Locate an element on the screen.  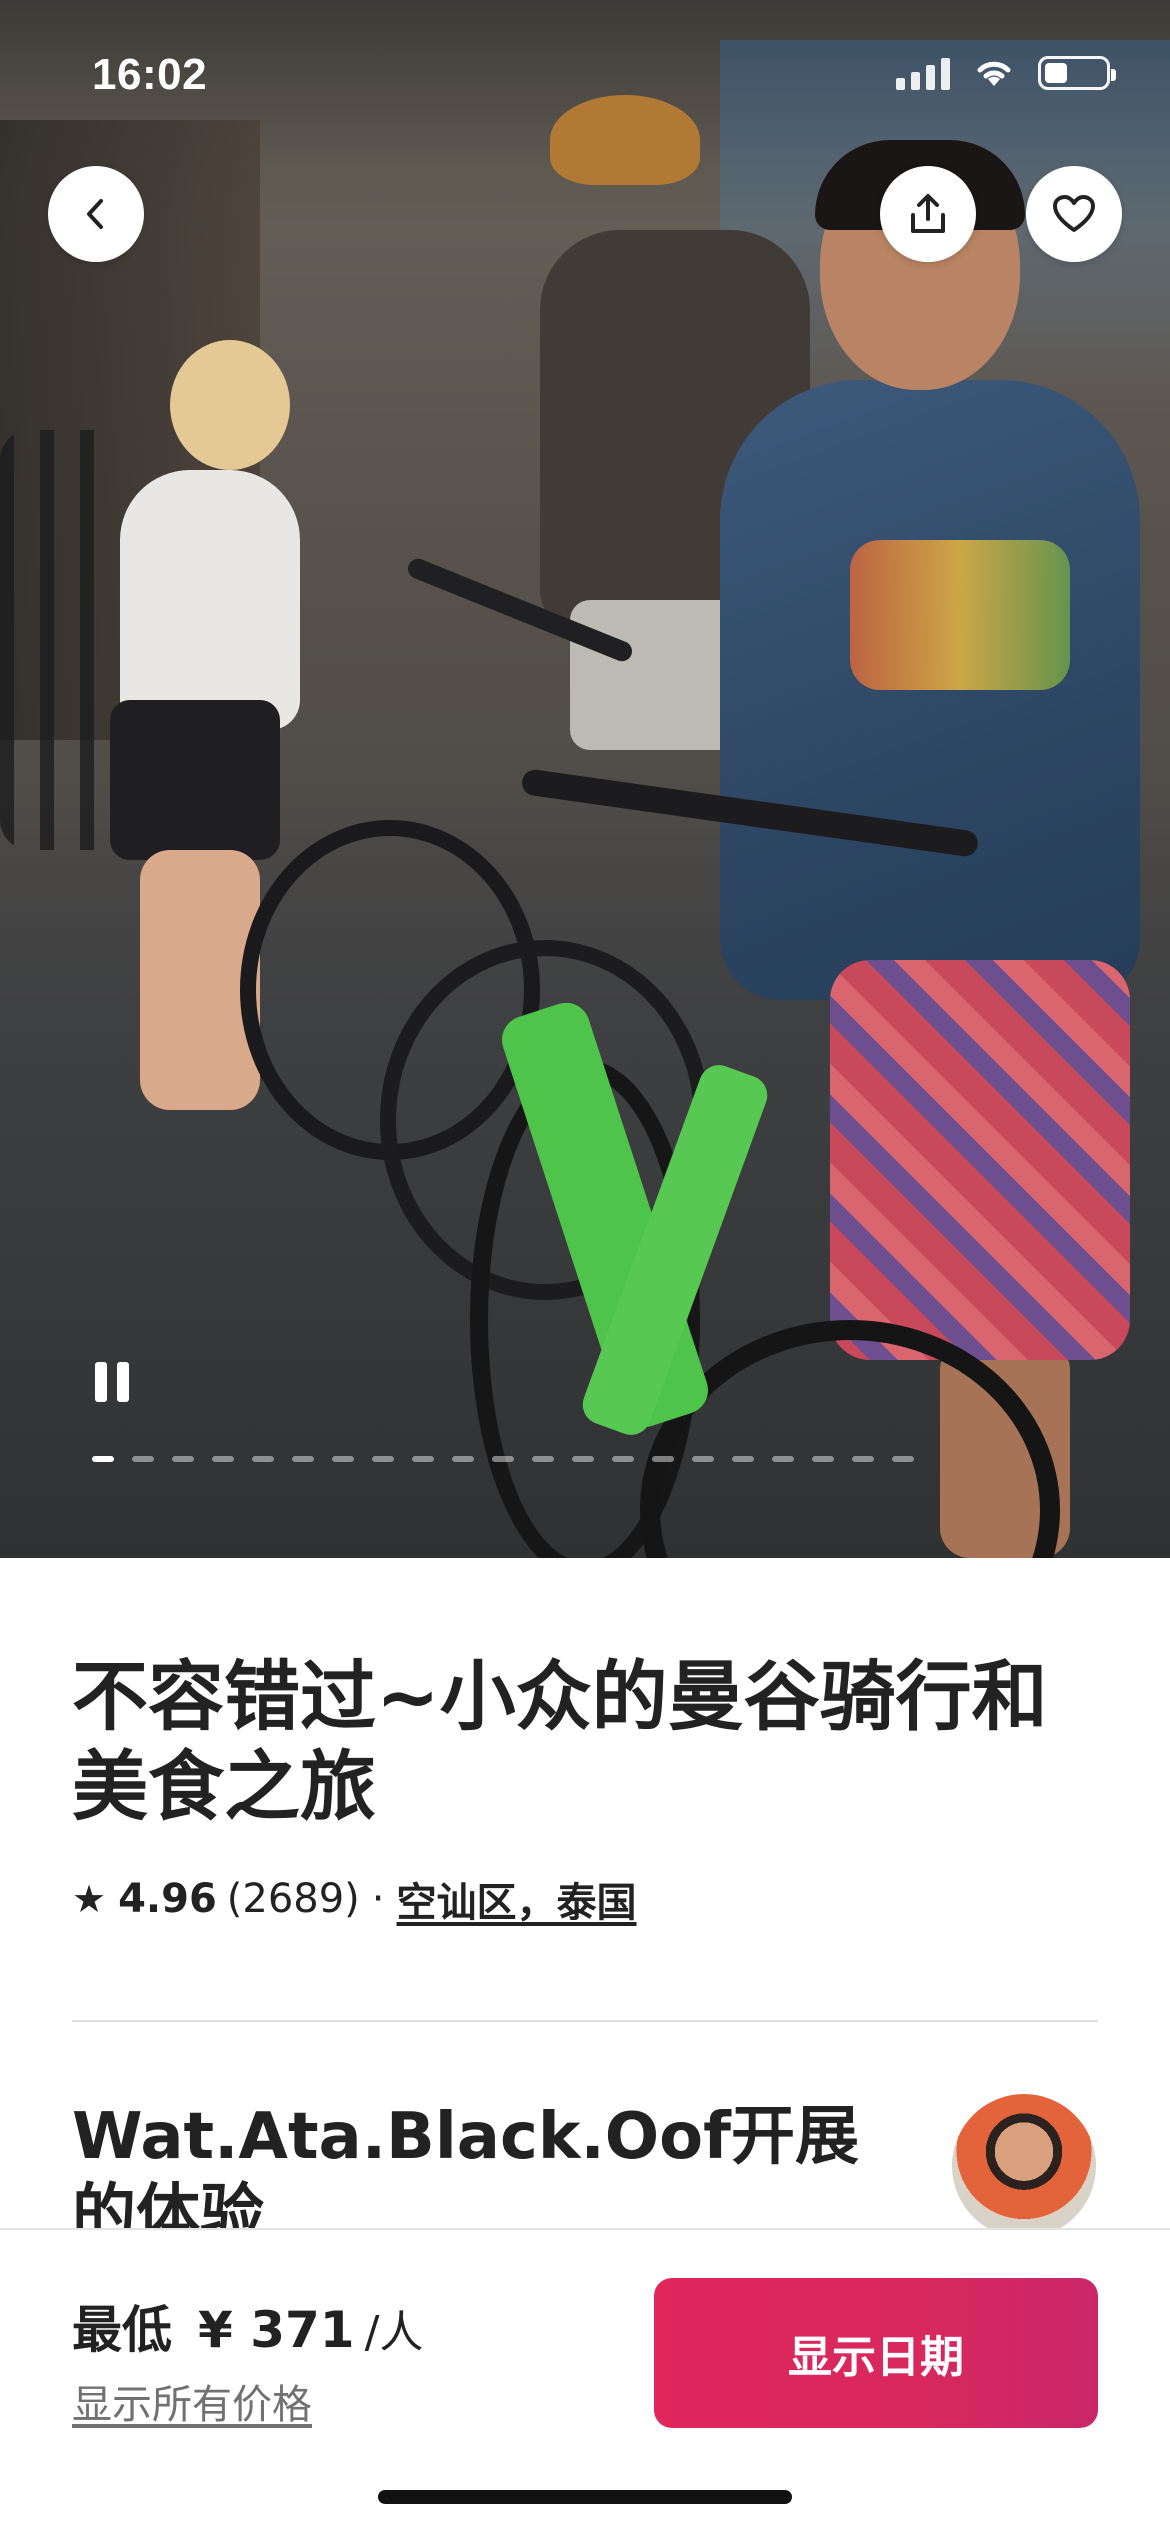
woman-skirt is located at coordinates (195, 780).